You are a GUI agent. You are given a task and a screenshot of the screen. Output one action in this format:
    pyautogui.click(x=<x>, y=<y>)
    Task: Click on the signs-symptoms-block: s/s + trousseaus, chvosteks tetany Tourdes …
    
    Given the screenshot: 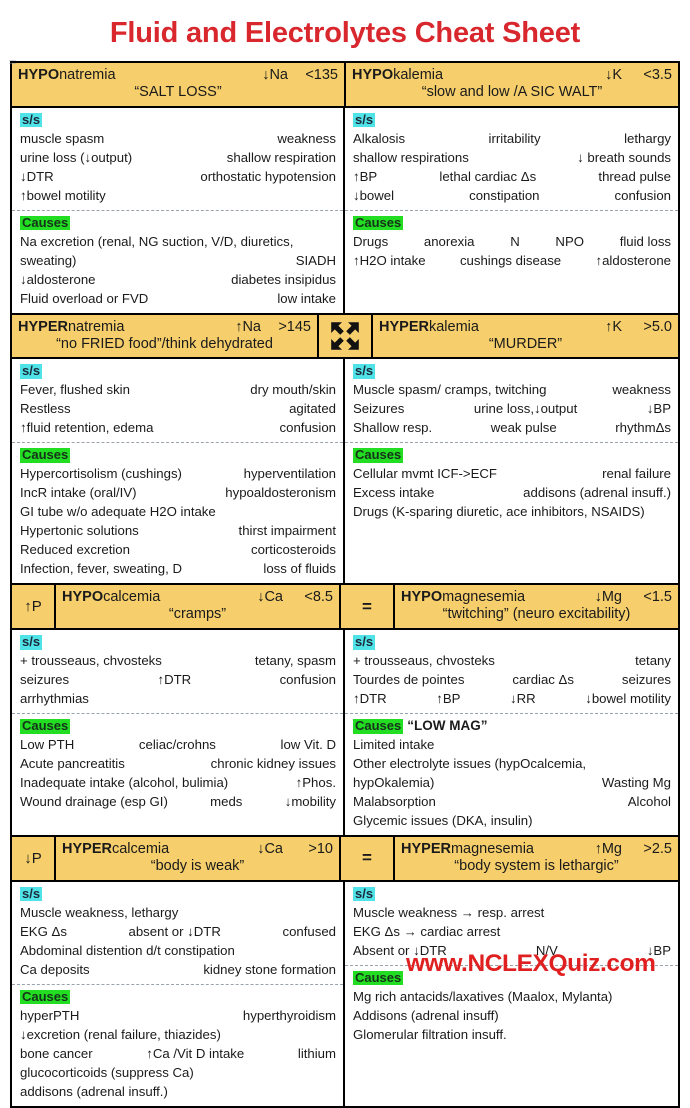 What is the action you would take?
    pyautogui.click(x=511, y=671)
    